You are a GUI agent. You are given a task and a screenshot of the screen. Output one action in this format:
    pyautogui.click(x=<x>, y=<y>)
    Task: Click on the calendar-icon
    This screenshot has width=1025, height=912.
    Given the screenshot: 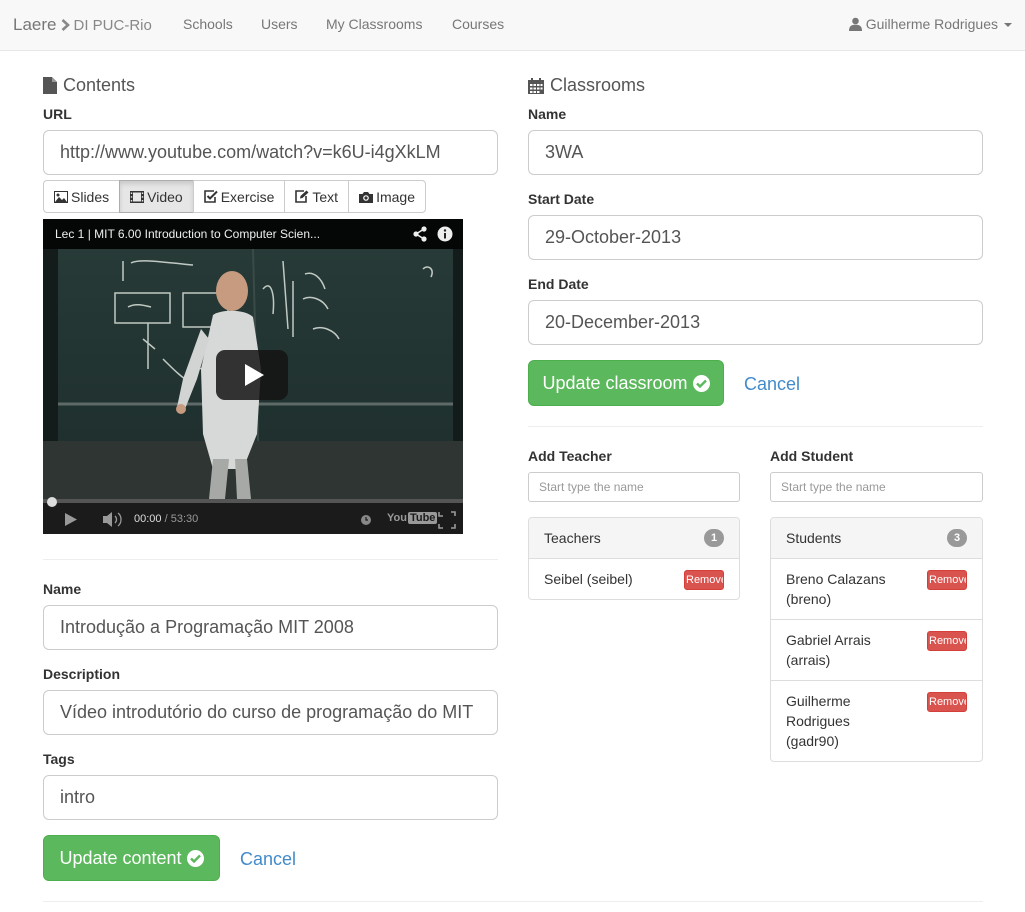 What is the action you would take?
    pyautogui.click(x=539, y=85)
    